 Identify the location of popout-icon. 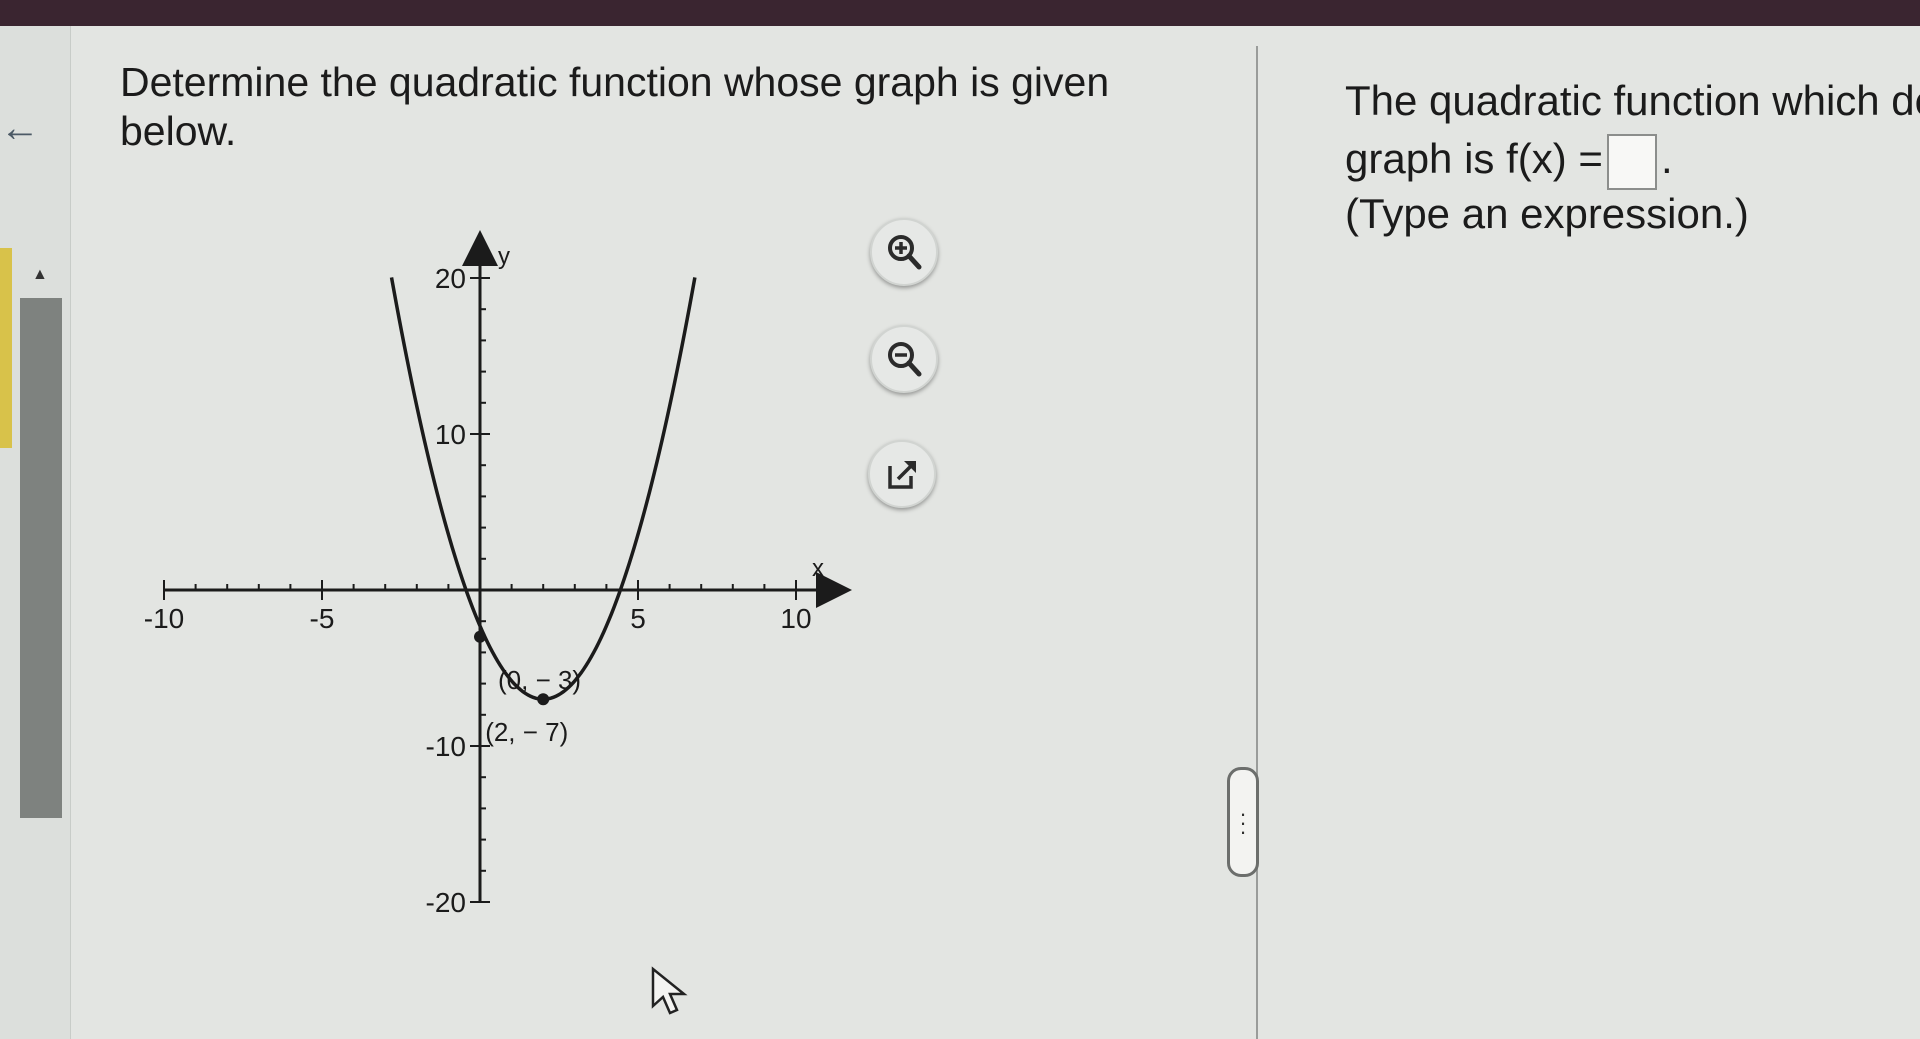
(902, 475).